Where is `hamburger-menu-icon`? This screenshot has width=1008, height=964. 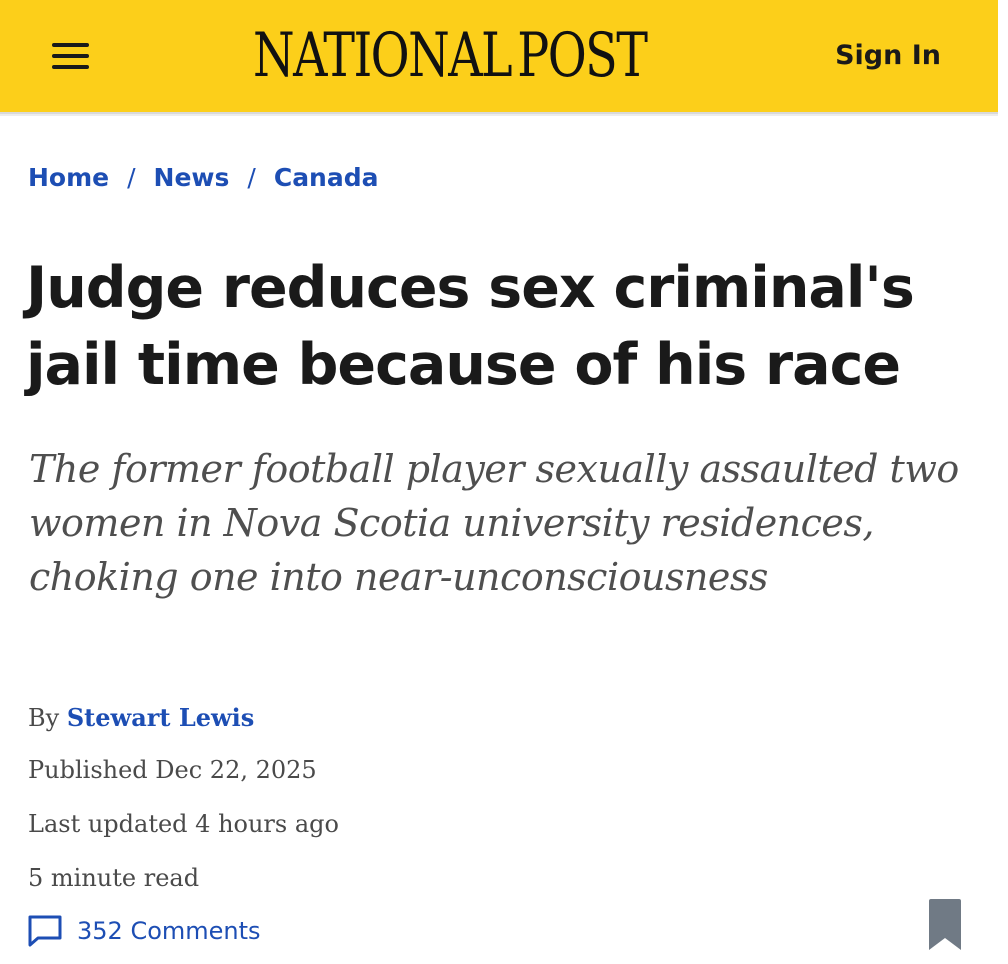 hamburger-menu-icon is located at coordinates (71, 56).